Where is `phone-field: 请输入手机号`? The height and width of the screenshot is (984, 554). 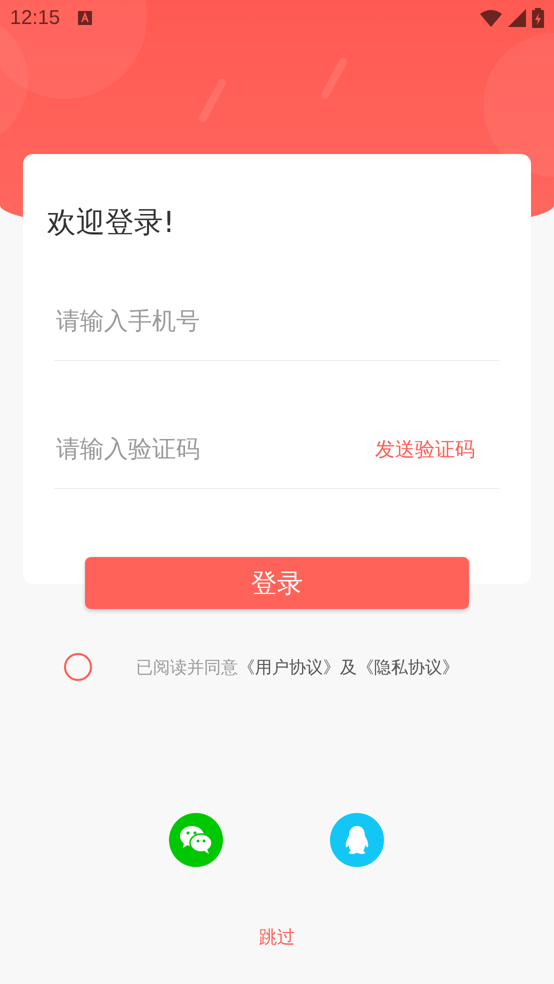
phone-field: 请输入手机号 is located at coordinates (277, 321).